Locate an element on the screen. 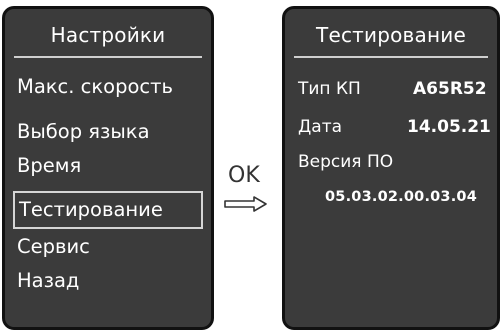 The width and height of the screenshot is (501, 335). screen-title: Настройки is located at coordinates (108, 35).